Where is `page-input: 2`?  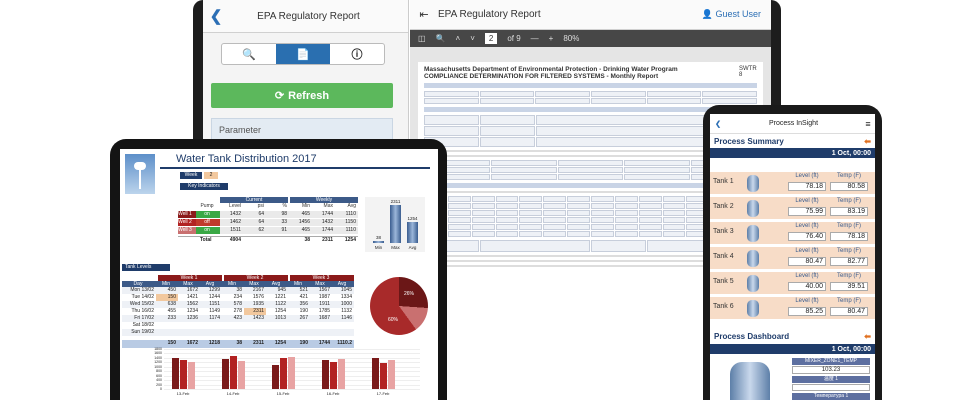
page-input: 2 is located at coordinates (491, 38).